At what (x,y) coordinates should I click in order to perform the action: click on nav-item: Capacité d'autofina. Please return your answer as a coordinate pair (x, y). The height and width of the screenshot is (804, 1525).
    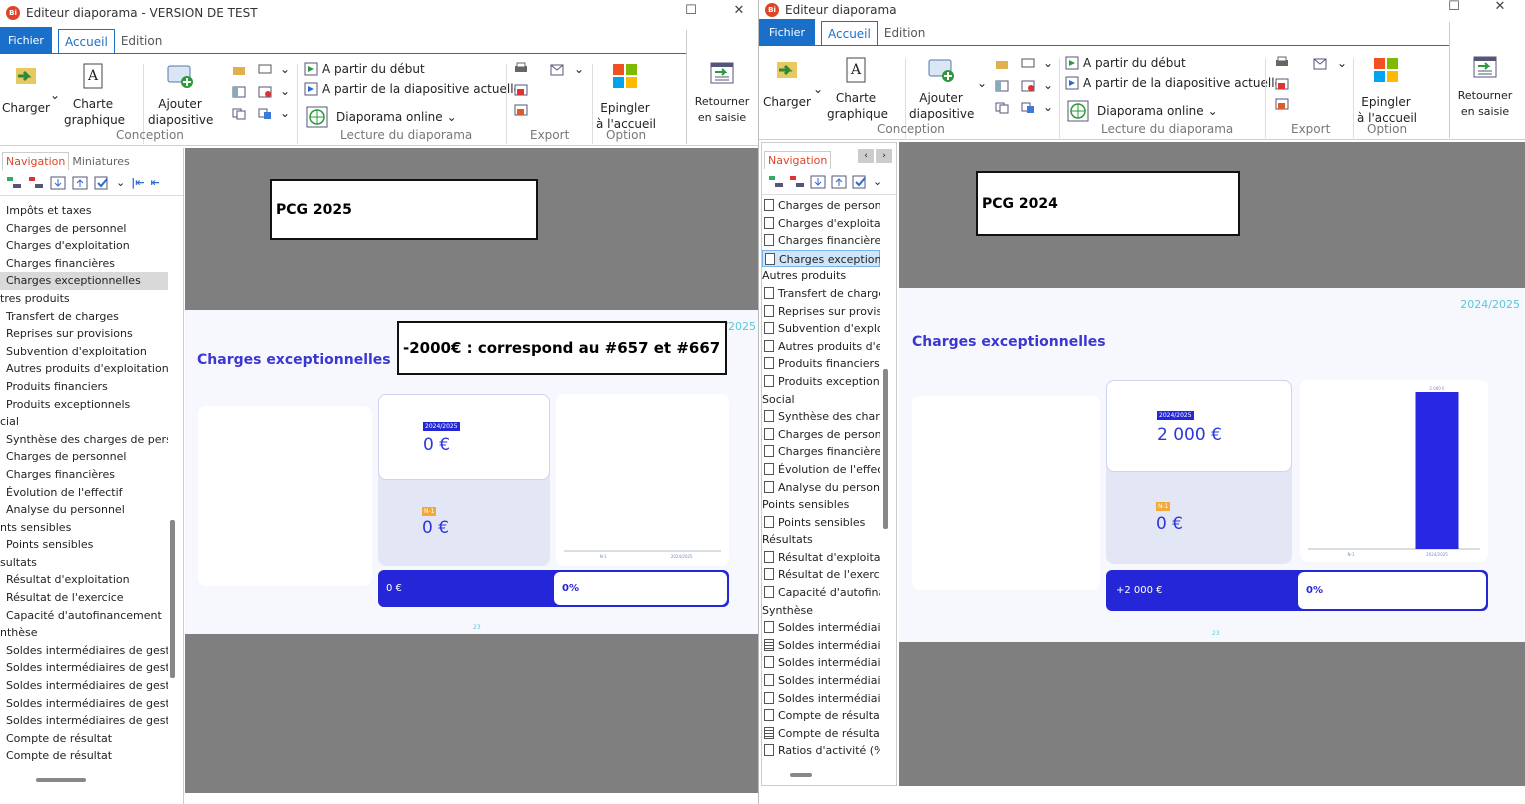
    Looking at the image, I should click on (821, 593).